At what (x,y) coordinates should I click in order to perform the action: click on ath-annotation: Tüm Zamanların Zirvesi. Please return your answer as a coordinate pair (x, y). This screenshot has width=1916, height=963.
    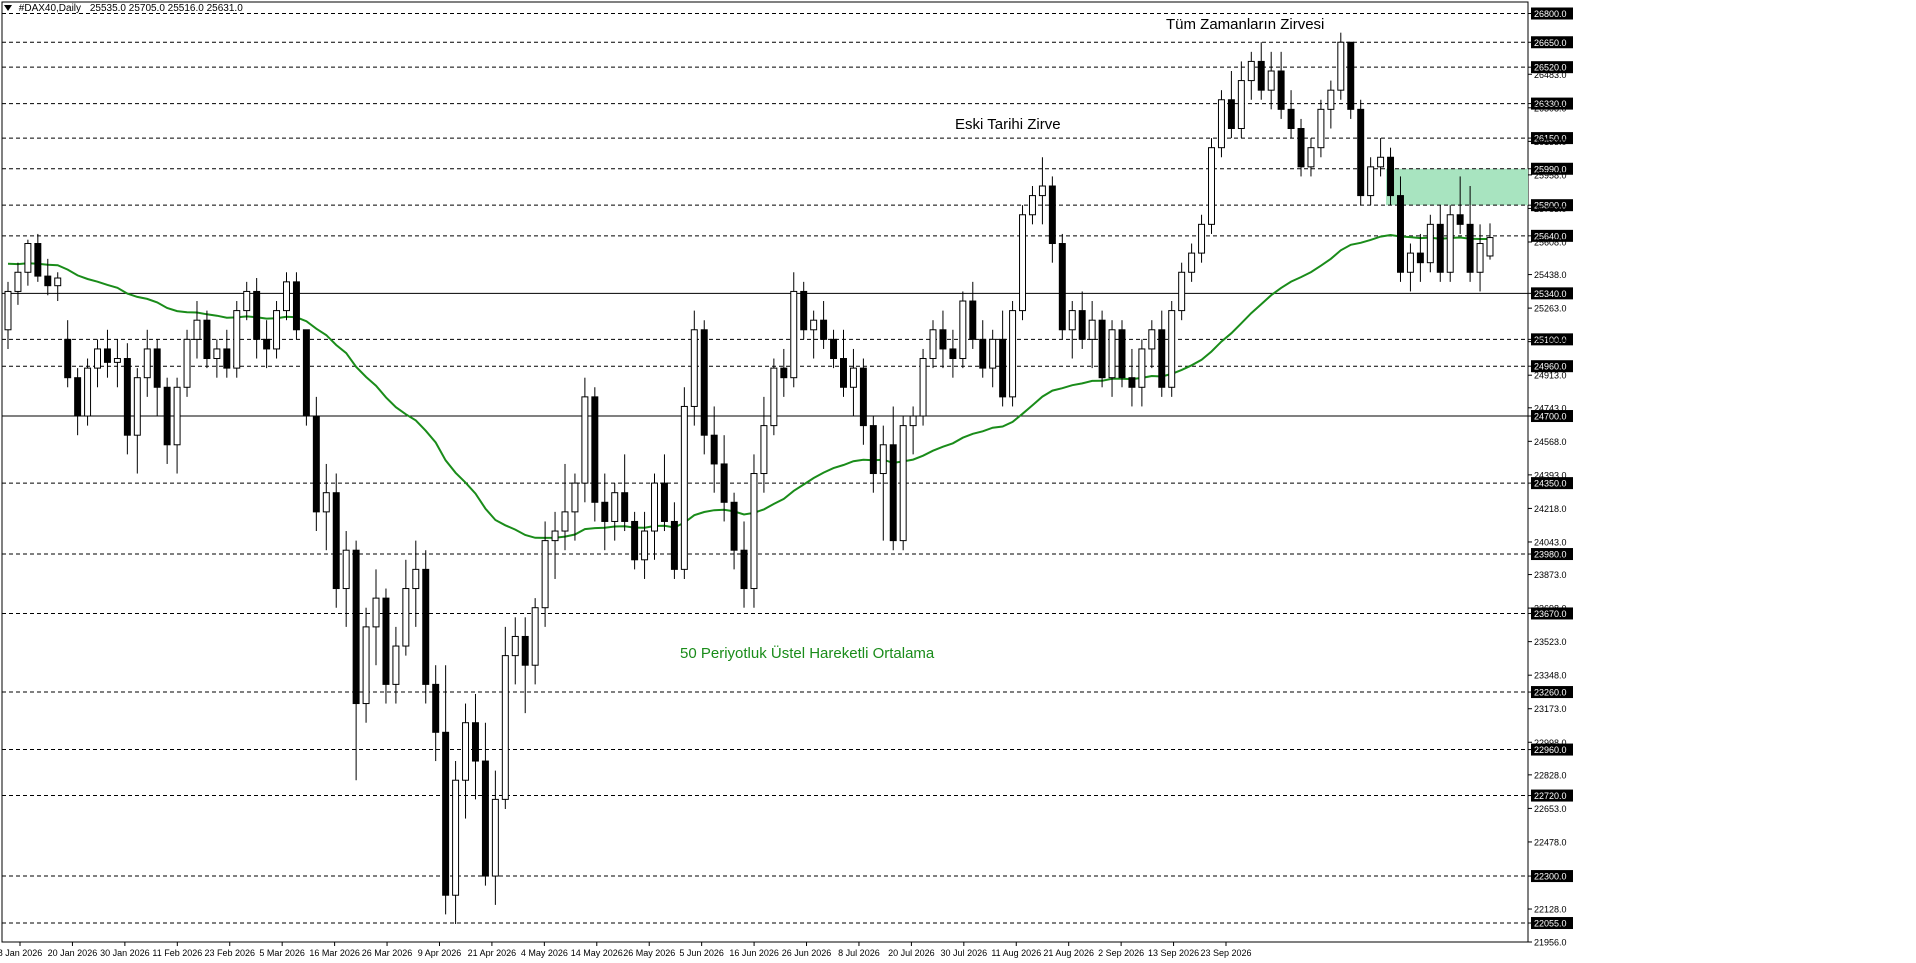
    Looking at the image, I should click on (1245, 24).